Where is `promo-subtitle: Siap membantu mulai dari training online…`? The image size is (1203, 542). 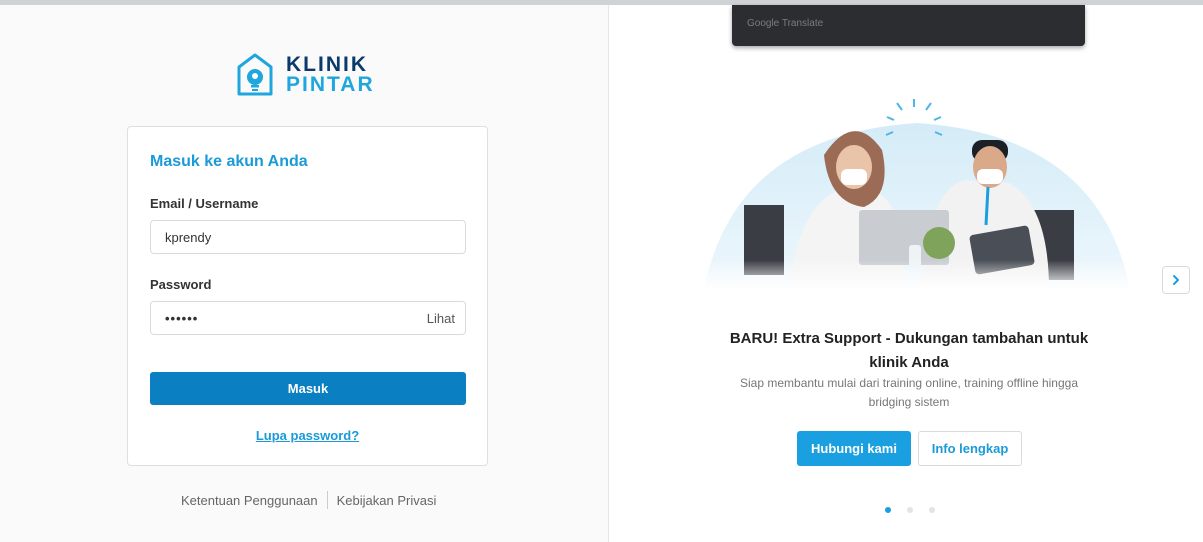 promo-subtitle: Siap membantu mulai dari training online… is located at coordinates (909, 392).